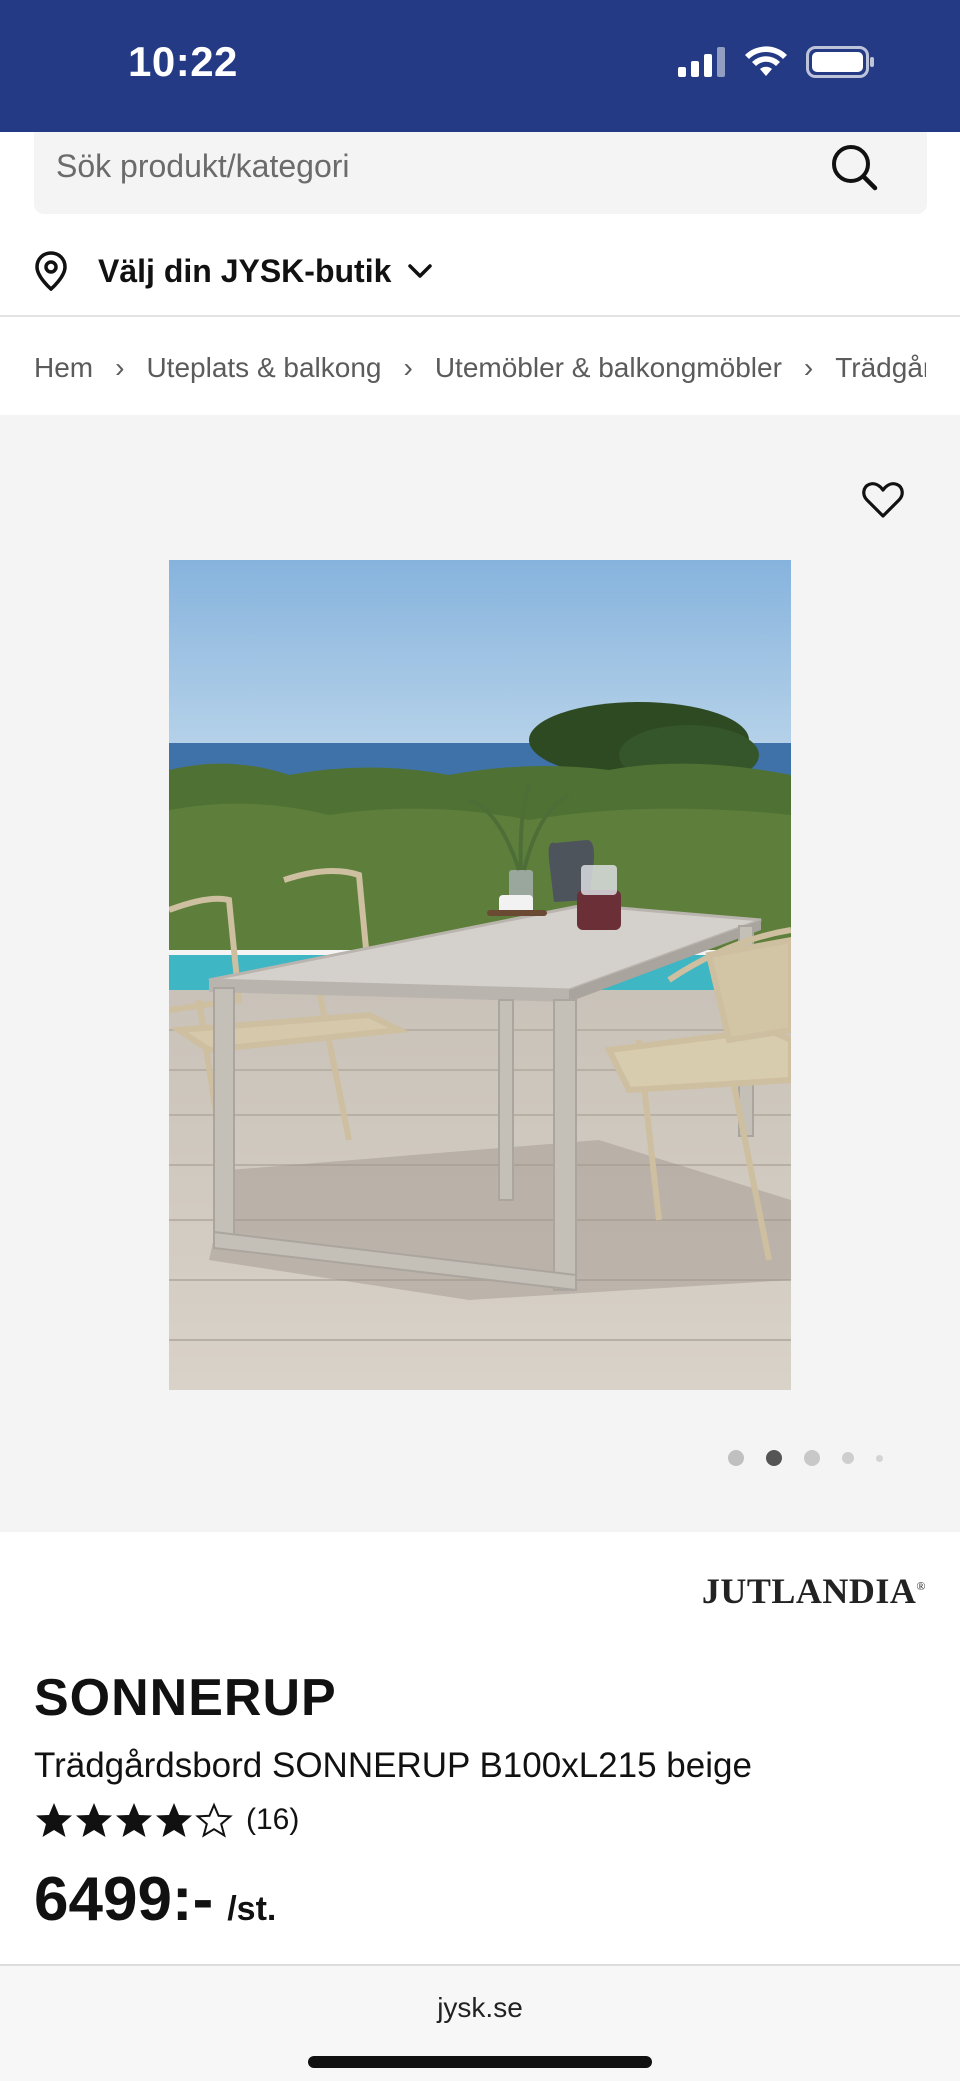 Image resolution: width=960 pixels, height=2081 pixels. Describe the element at coordinates (766, 61) in the screenshot. I see `wifi-icon` at that location.